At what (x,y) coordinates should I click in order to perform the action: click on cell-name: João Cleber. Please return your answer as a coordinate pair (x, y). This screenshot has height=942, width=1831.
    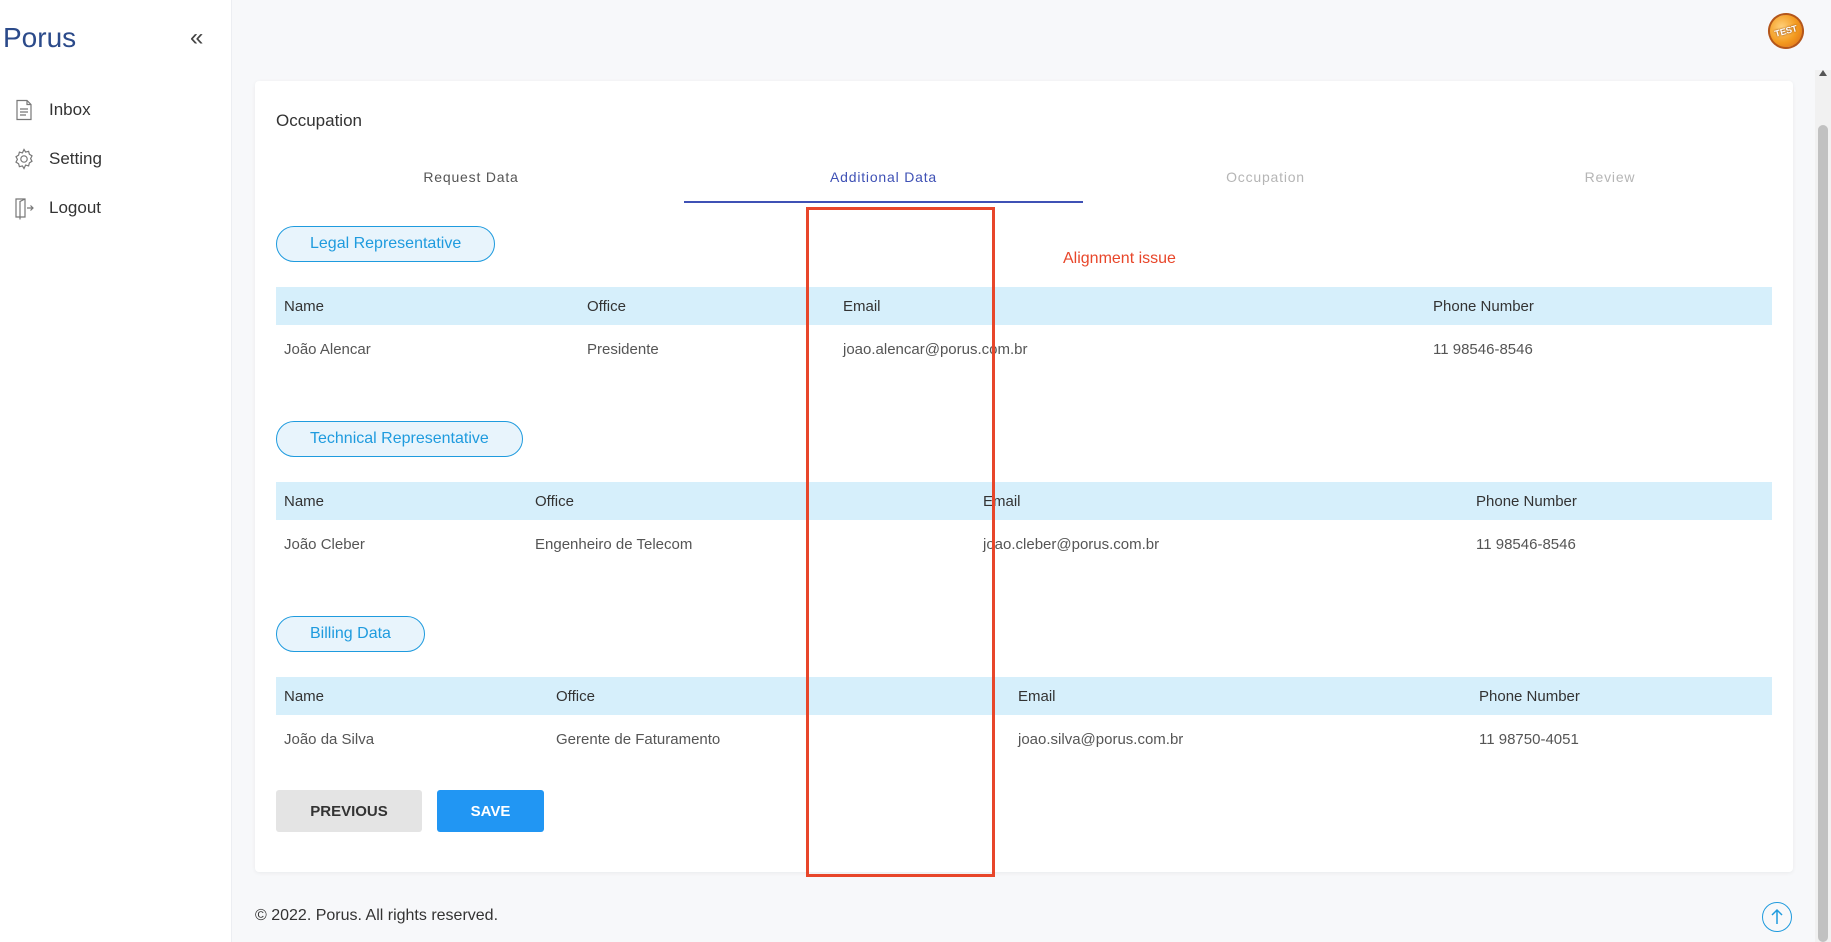
    Looking at the image, I should click on (324, 544).